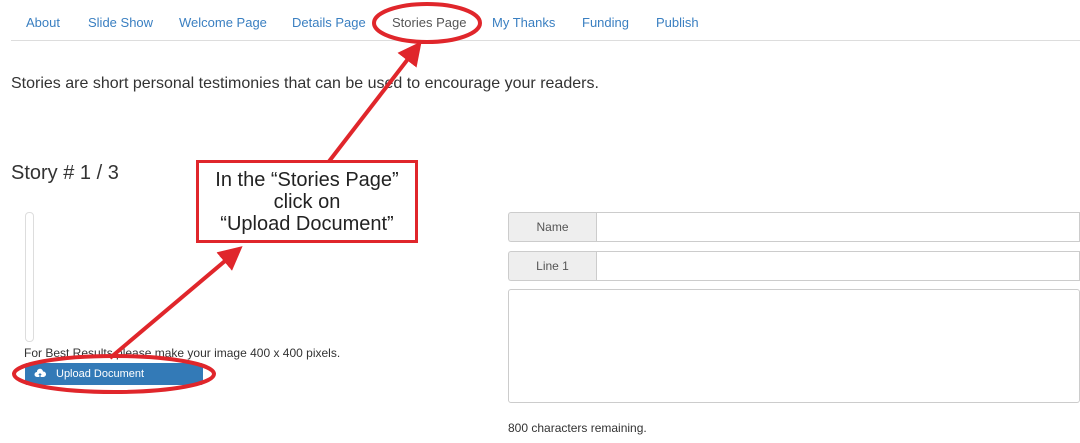  I want to click on story-image-placeholder, so click(29, 277).